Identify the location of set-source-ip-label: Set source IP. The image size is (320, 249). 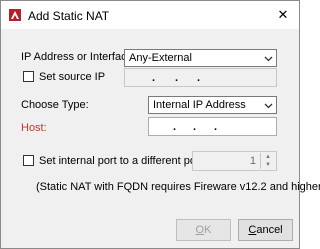
(72, 77).